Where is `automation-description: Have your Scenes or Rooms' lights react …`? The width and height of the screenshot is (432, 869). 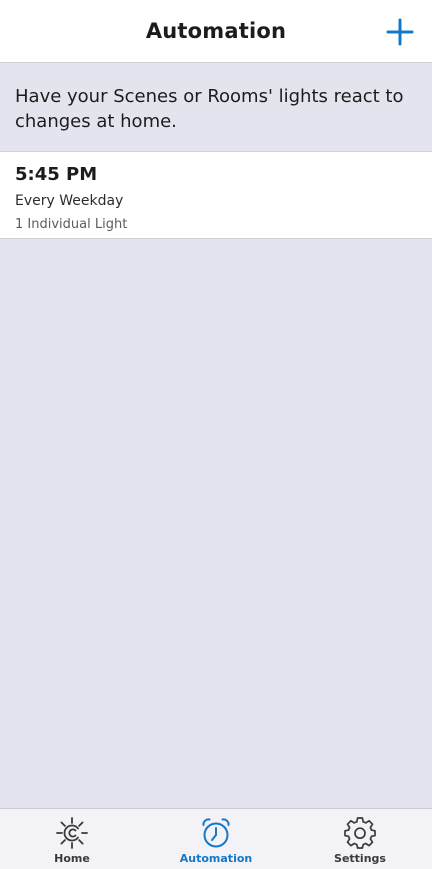 automation-description: Have your Scenes or Rooms' lights react … is located at coordinates (216, 108).